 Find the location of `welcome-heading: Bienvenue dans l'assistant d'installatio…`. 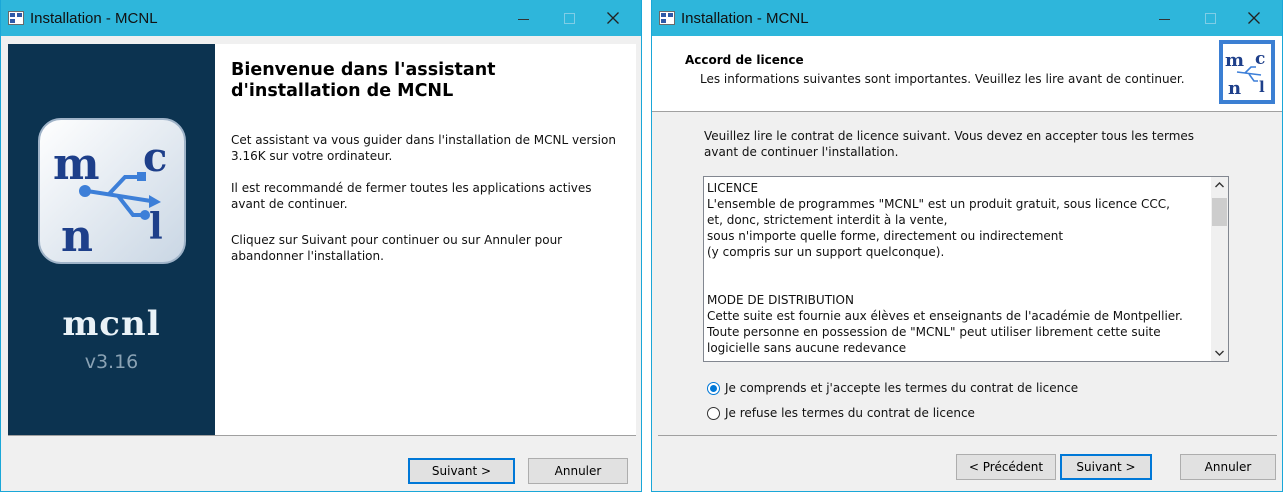

welcome-heading: Bienvenue dans l'assistant d'installatio… is located at coordinates (363, 80).